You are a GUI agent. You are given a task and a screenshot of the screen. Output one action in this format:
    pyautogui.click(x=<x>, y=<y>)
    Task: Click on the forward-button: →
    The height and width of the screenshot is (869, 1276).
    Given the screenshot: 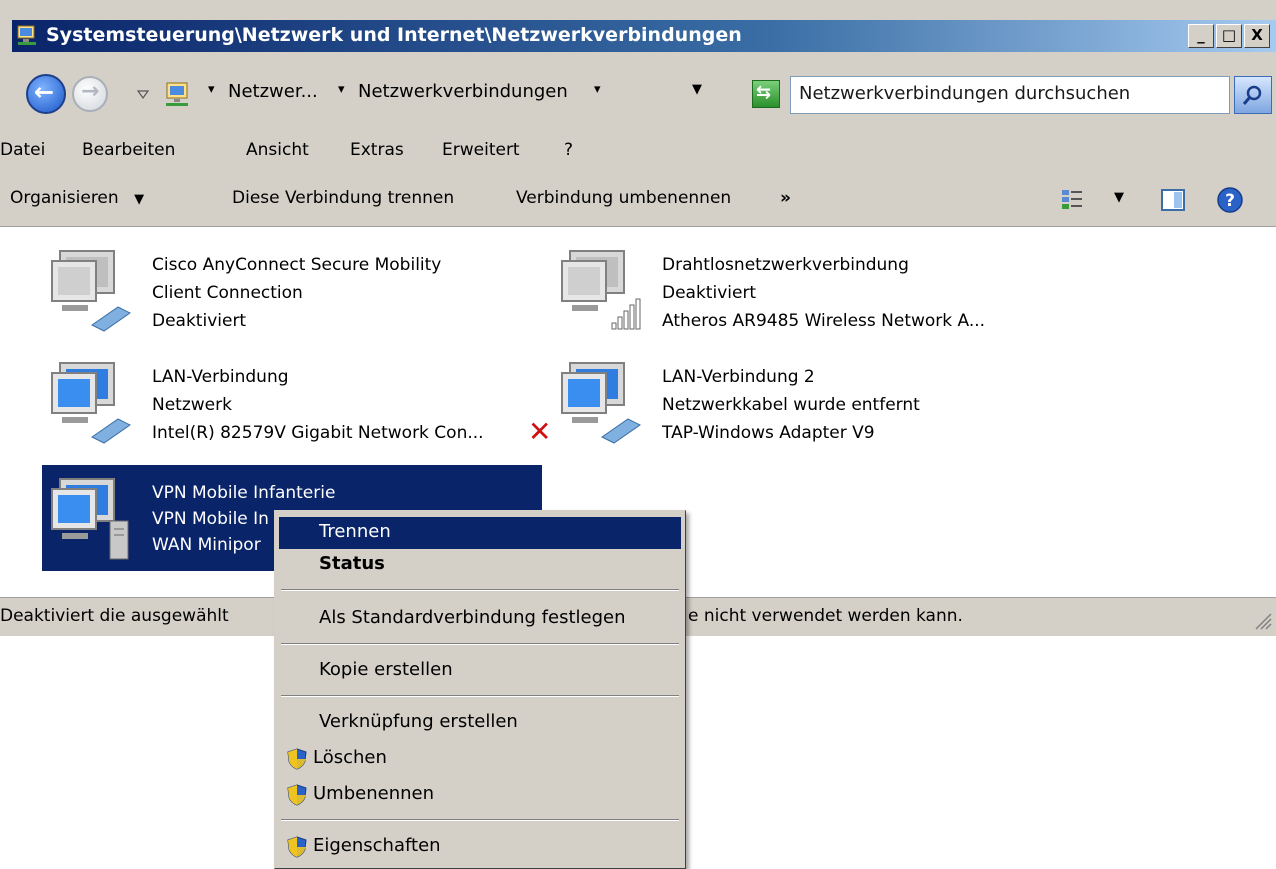 What is the action you would take?
    pyautogui.click(x=90, y=94)
    